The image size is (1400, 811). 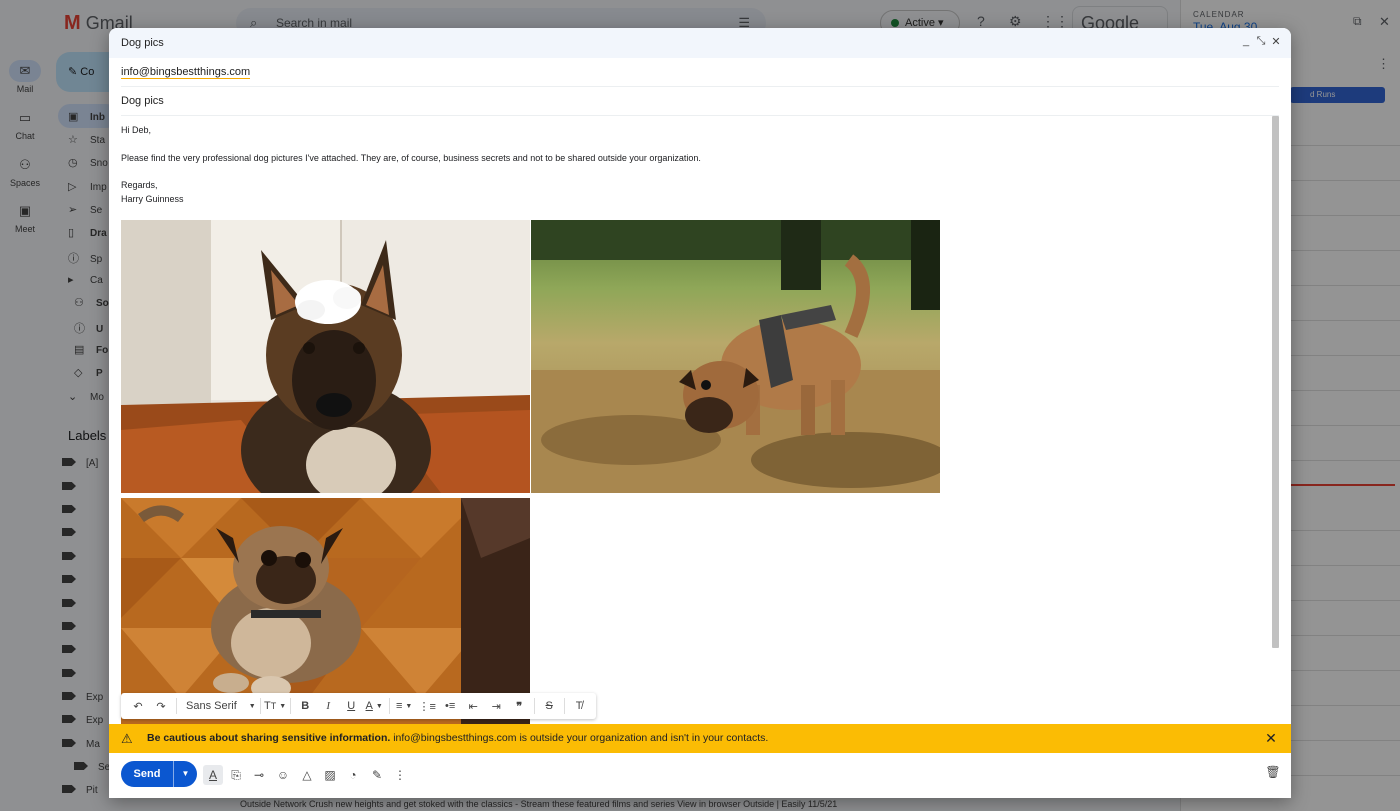 I want to click on schedule-send-dropdown: ▼, so click(x=185, y=774).